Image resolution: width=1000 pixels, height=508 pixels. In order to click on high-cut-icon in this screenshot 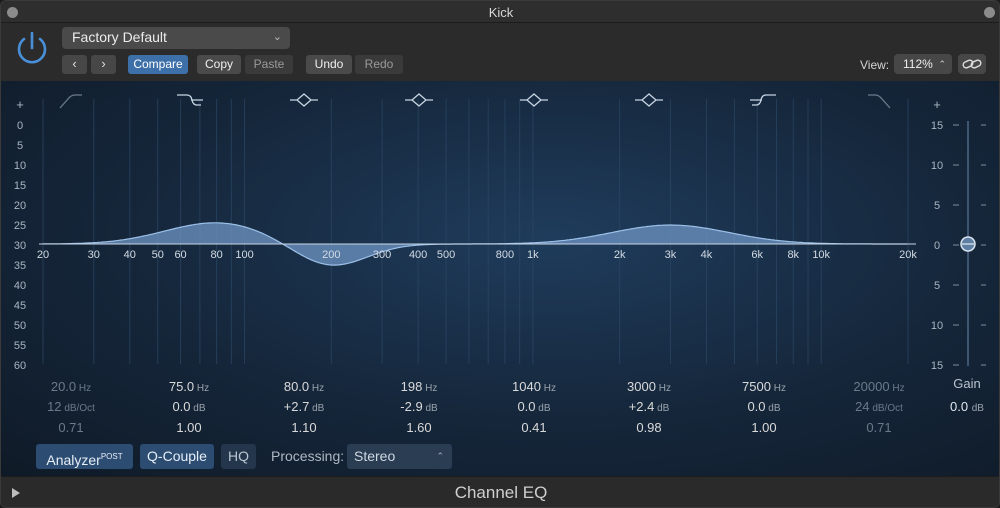, I will do `click(879, 101)`.